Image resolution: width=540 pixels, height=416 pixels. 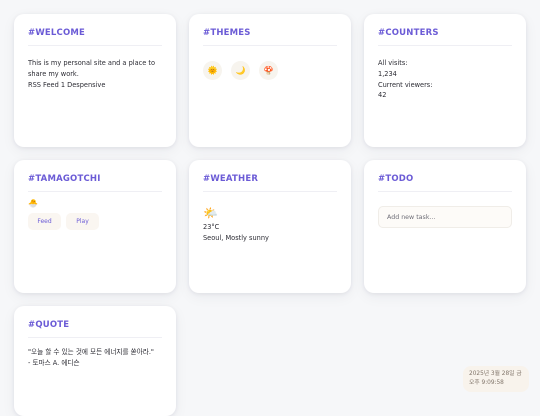 I want to click on mushroom-icon: 🍄, so click(x=268, y=70).